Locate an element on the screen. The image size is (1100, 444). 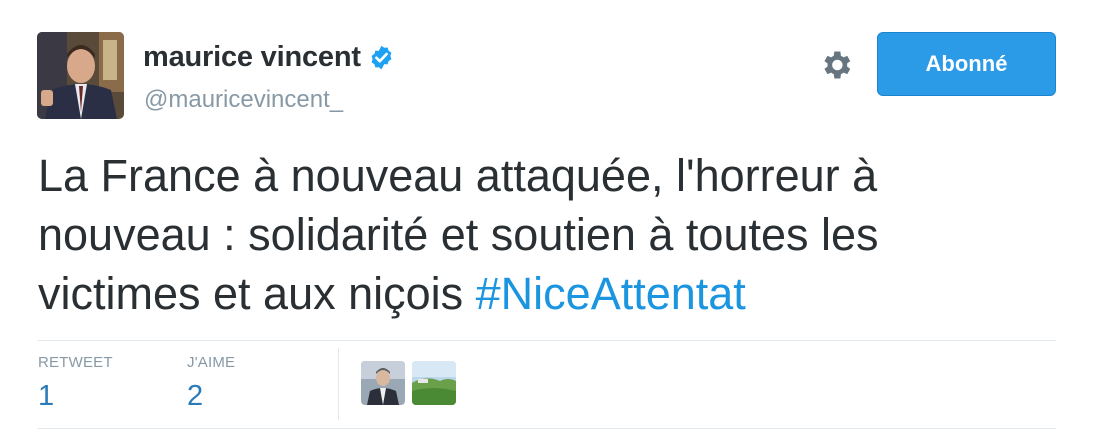
like-count: 2 is located at coordinates (211, 396).